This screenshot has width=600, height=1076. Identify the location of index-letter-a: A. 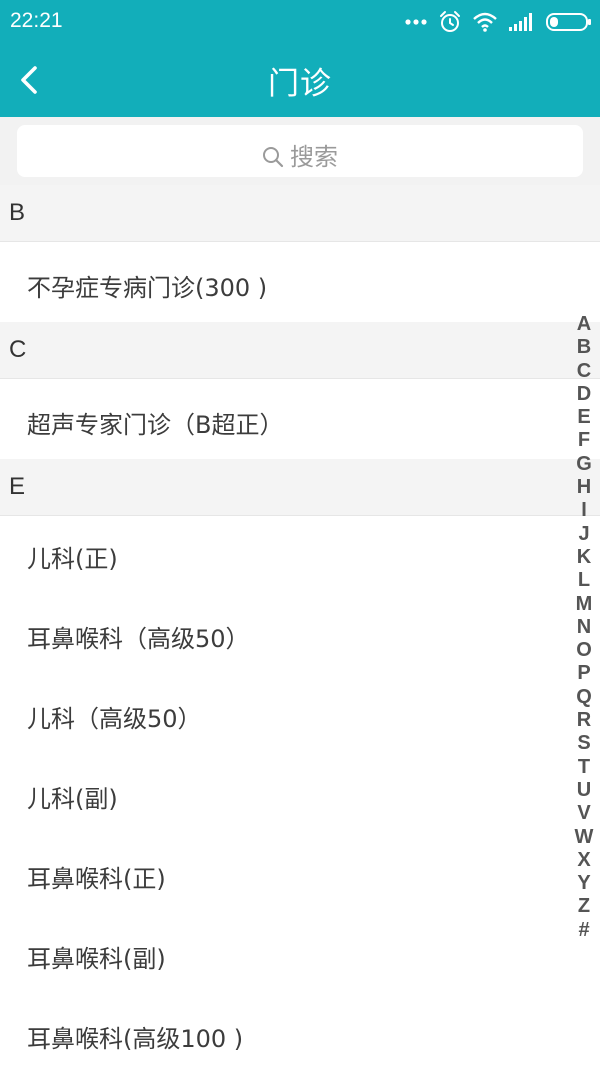
(584, 324).